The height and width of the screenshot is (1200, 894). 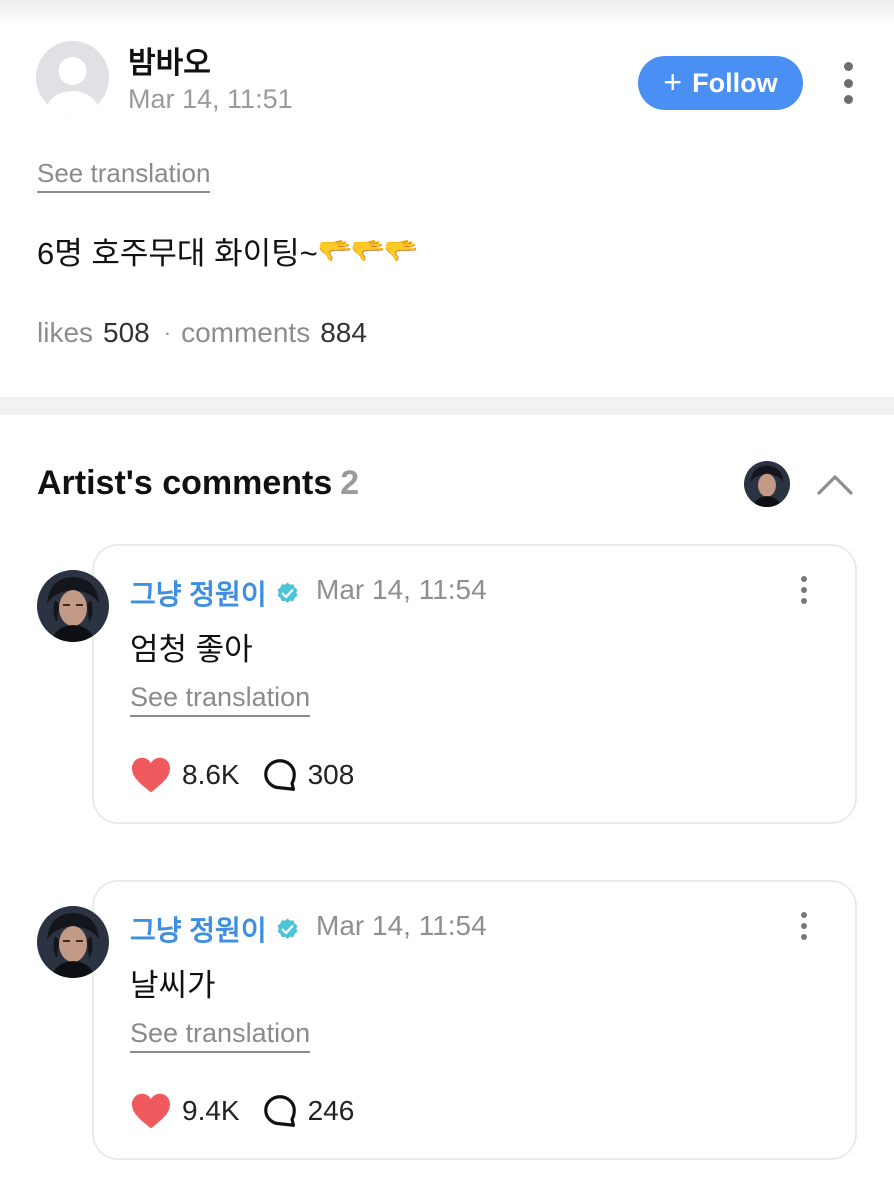 I want to click on comment-reply-button: 246, so click(x=308, y=1111).